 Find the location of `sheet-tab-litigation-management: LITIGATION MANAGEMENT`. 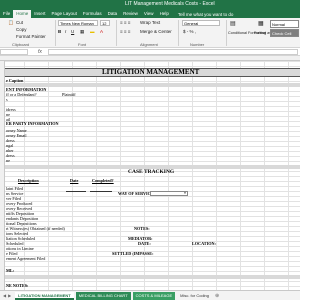

sheet-tab-litigation-management: LITIGATION MANAGEMENT is located at coordinates (44, 295).